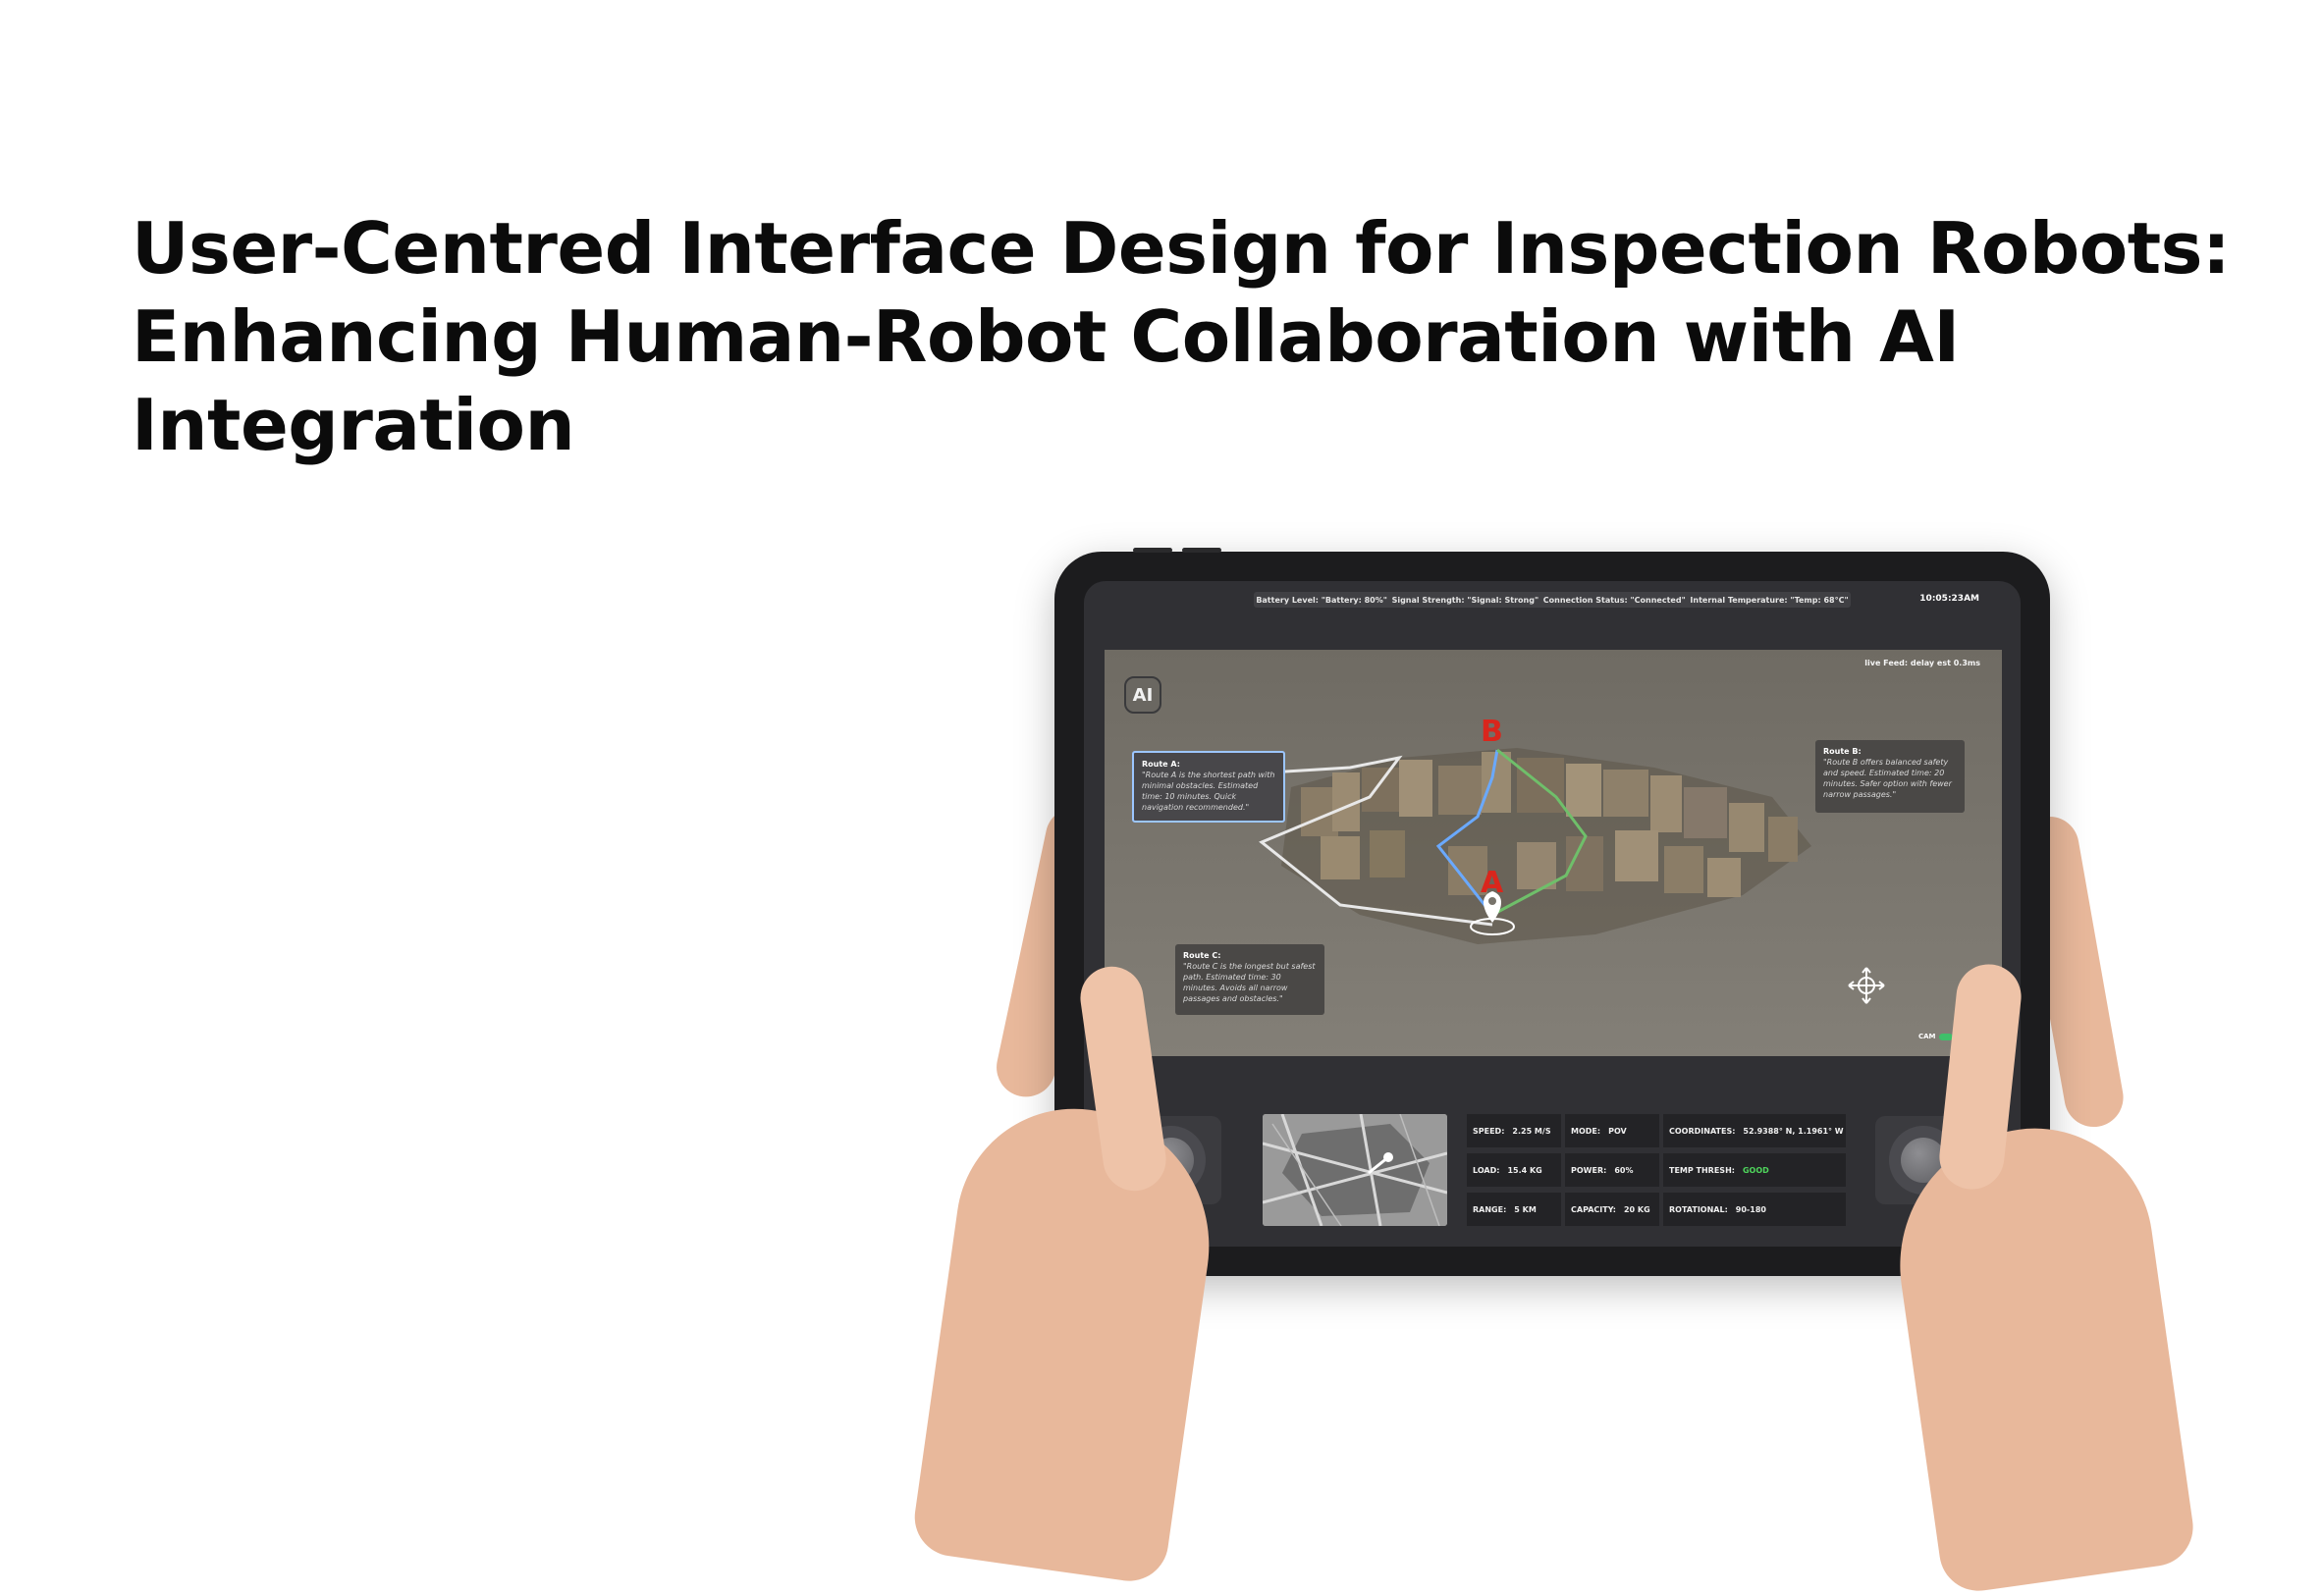 This screenshot has height=1596, width=2321. What do you see at coordinates (1769, 600) in the screenshot?
I see `temperature-status: Internal Temperature: "Temp: 68°C"` at bounding box center [1769, 600].